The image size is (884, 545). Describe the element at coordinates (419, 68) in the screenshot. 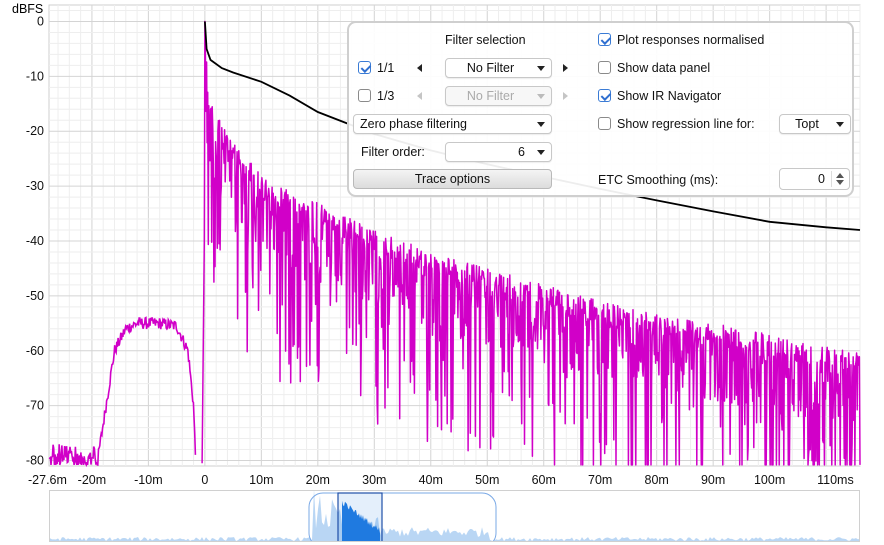

I see `prev-filter-1-1-icon` at that location.